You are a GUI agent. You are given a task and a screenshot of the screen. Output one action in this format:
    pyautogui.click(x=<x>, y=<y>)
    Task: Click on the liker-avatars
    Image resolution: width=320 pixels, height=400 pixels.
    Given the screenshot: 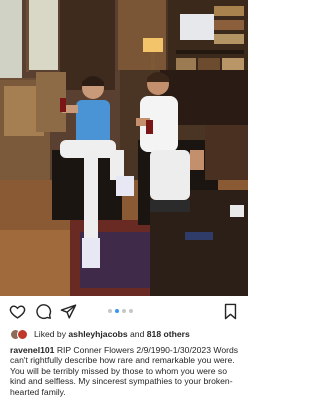 What is the action you would take?
    pyautogui.click(x=21, y=334)
    